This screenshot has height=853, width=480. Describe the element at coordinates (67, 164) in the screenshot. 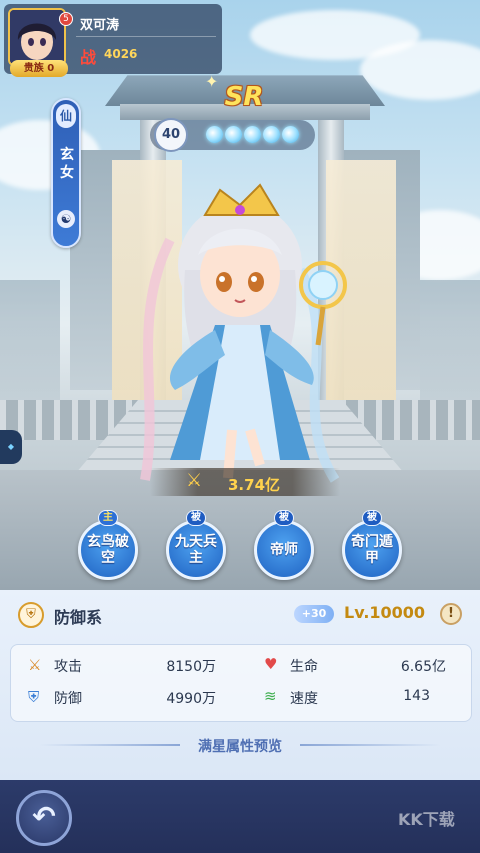

I see `hero-name-vertical: 玄女` at that location.